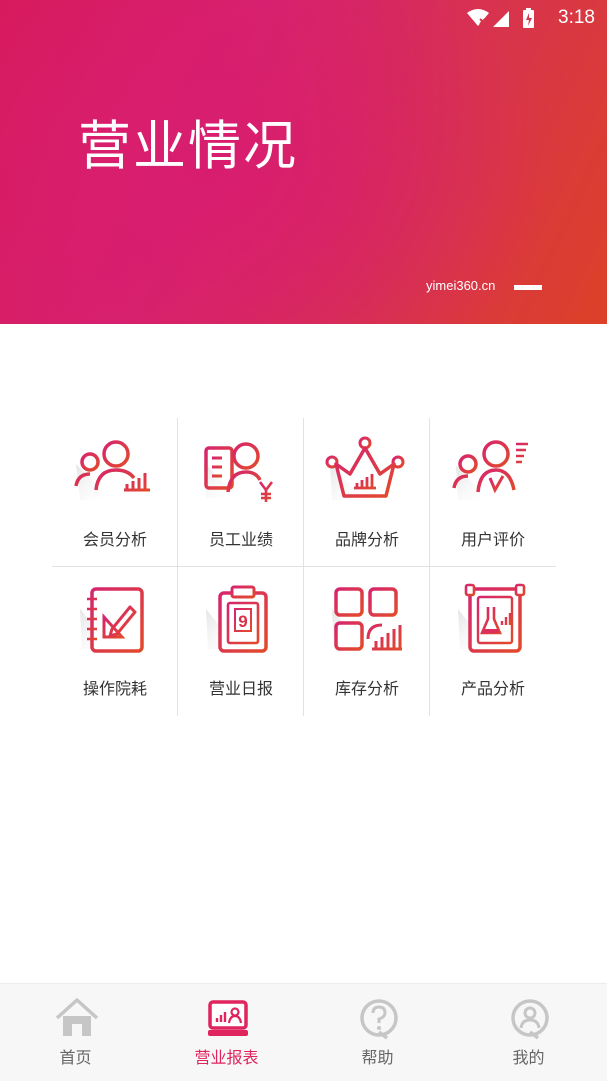 The image size is (607, 1081). I want to click on grid-item-user-review: 用户评价, so click(493, 492).